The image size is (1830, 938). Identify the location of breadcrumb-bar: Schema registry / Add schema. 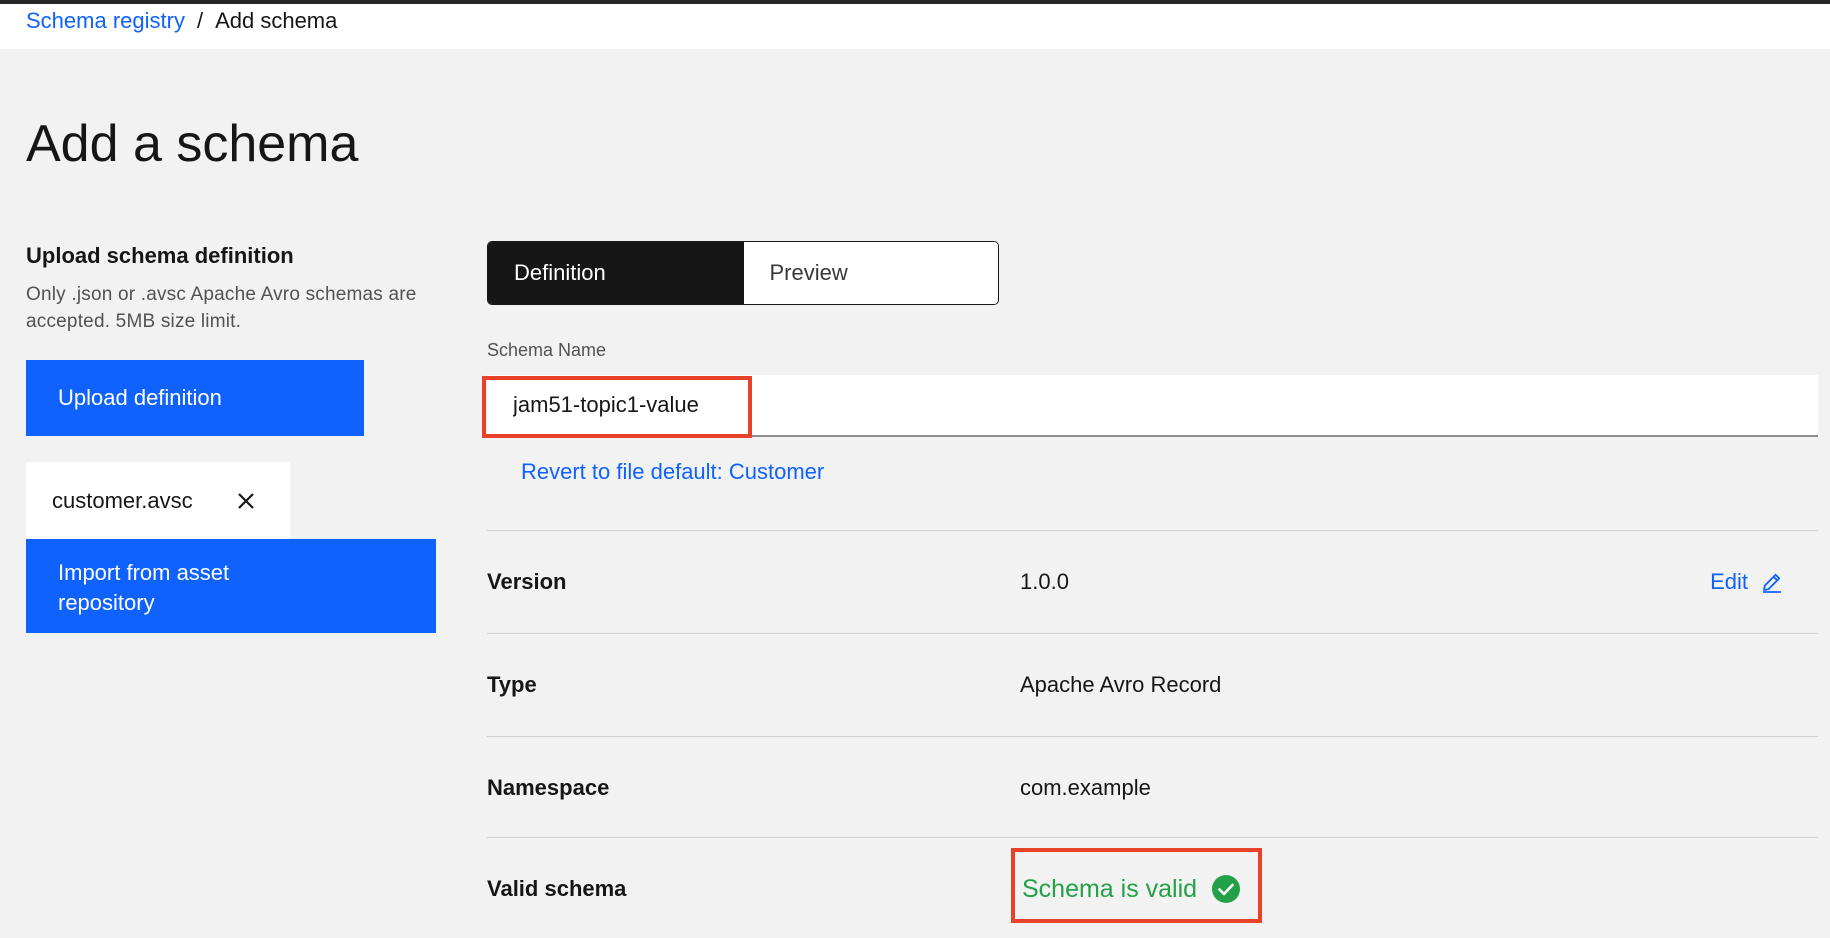
(915, 26).